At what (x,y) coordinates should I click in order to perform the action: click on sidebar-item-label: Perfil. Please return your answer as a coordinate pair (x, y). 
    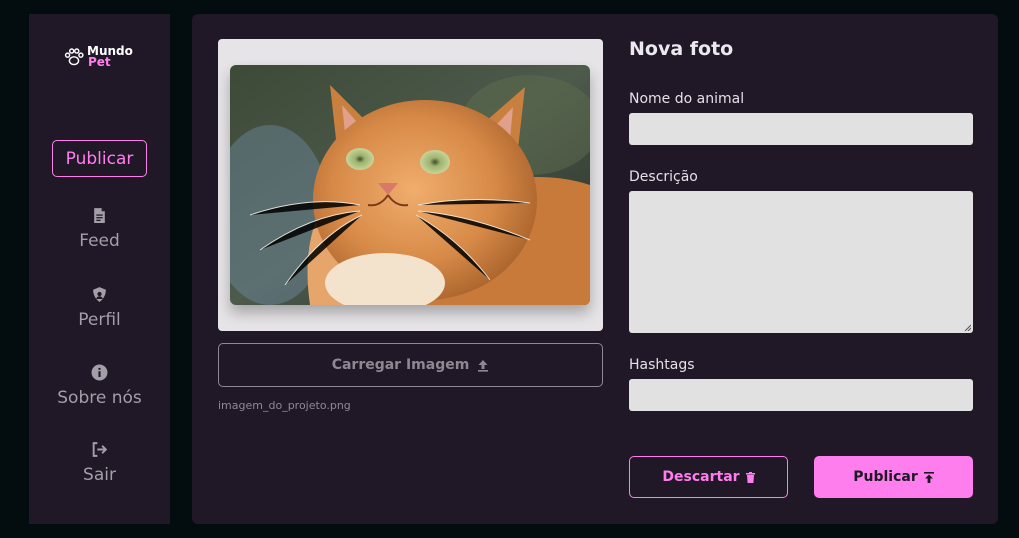
    Looking at the image, I should click on (99, 320).